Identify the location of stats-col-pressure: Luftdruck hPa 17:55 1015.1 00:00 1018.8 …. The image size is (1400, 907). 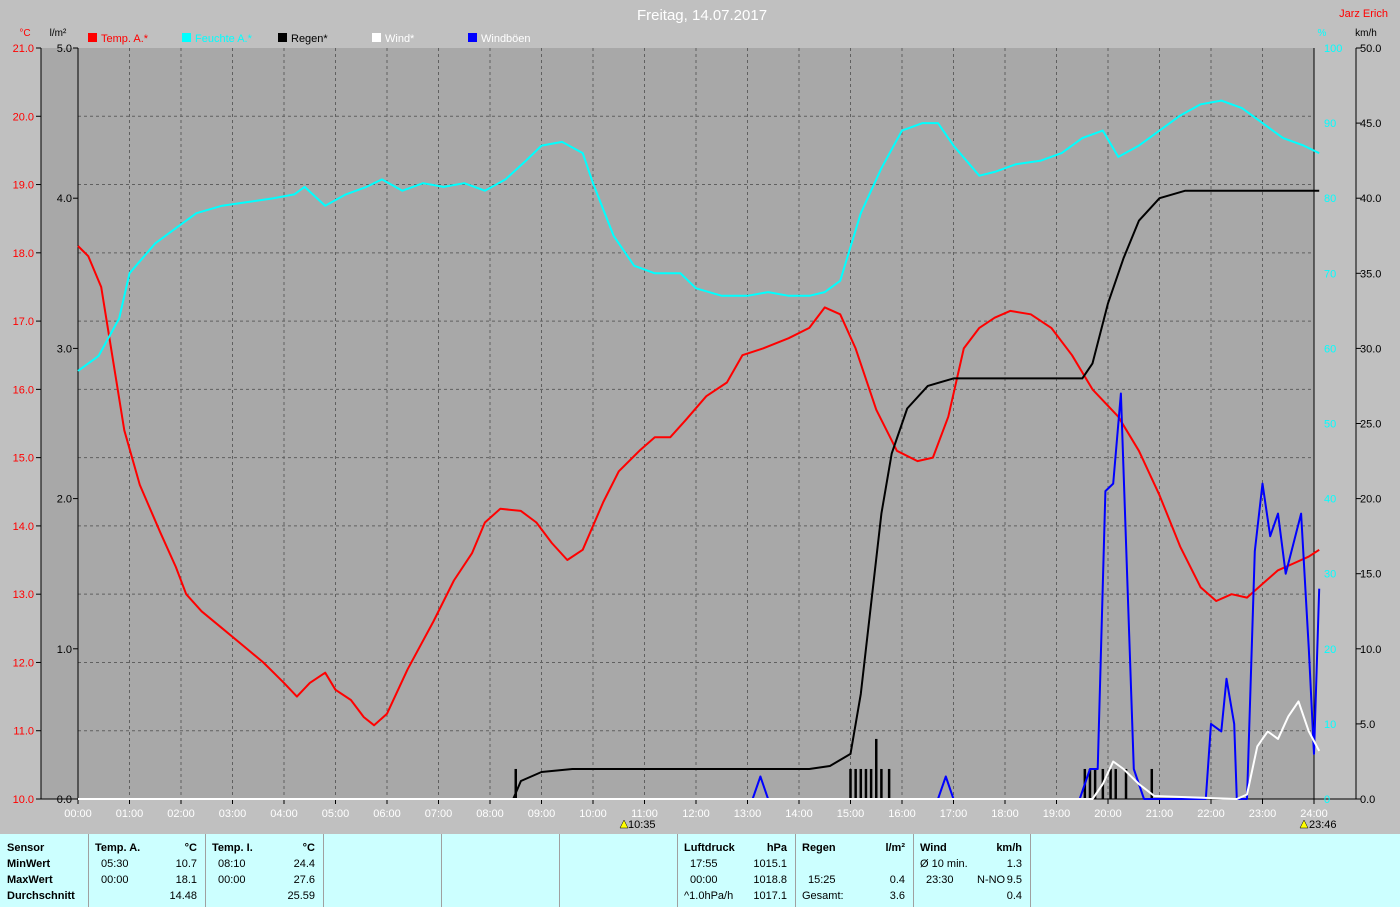
(737, 870).